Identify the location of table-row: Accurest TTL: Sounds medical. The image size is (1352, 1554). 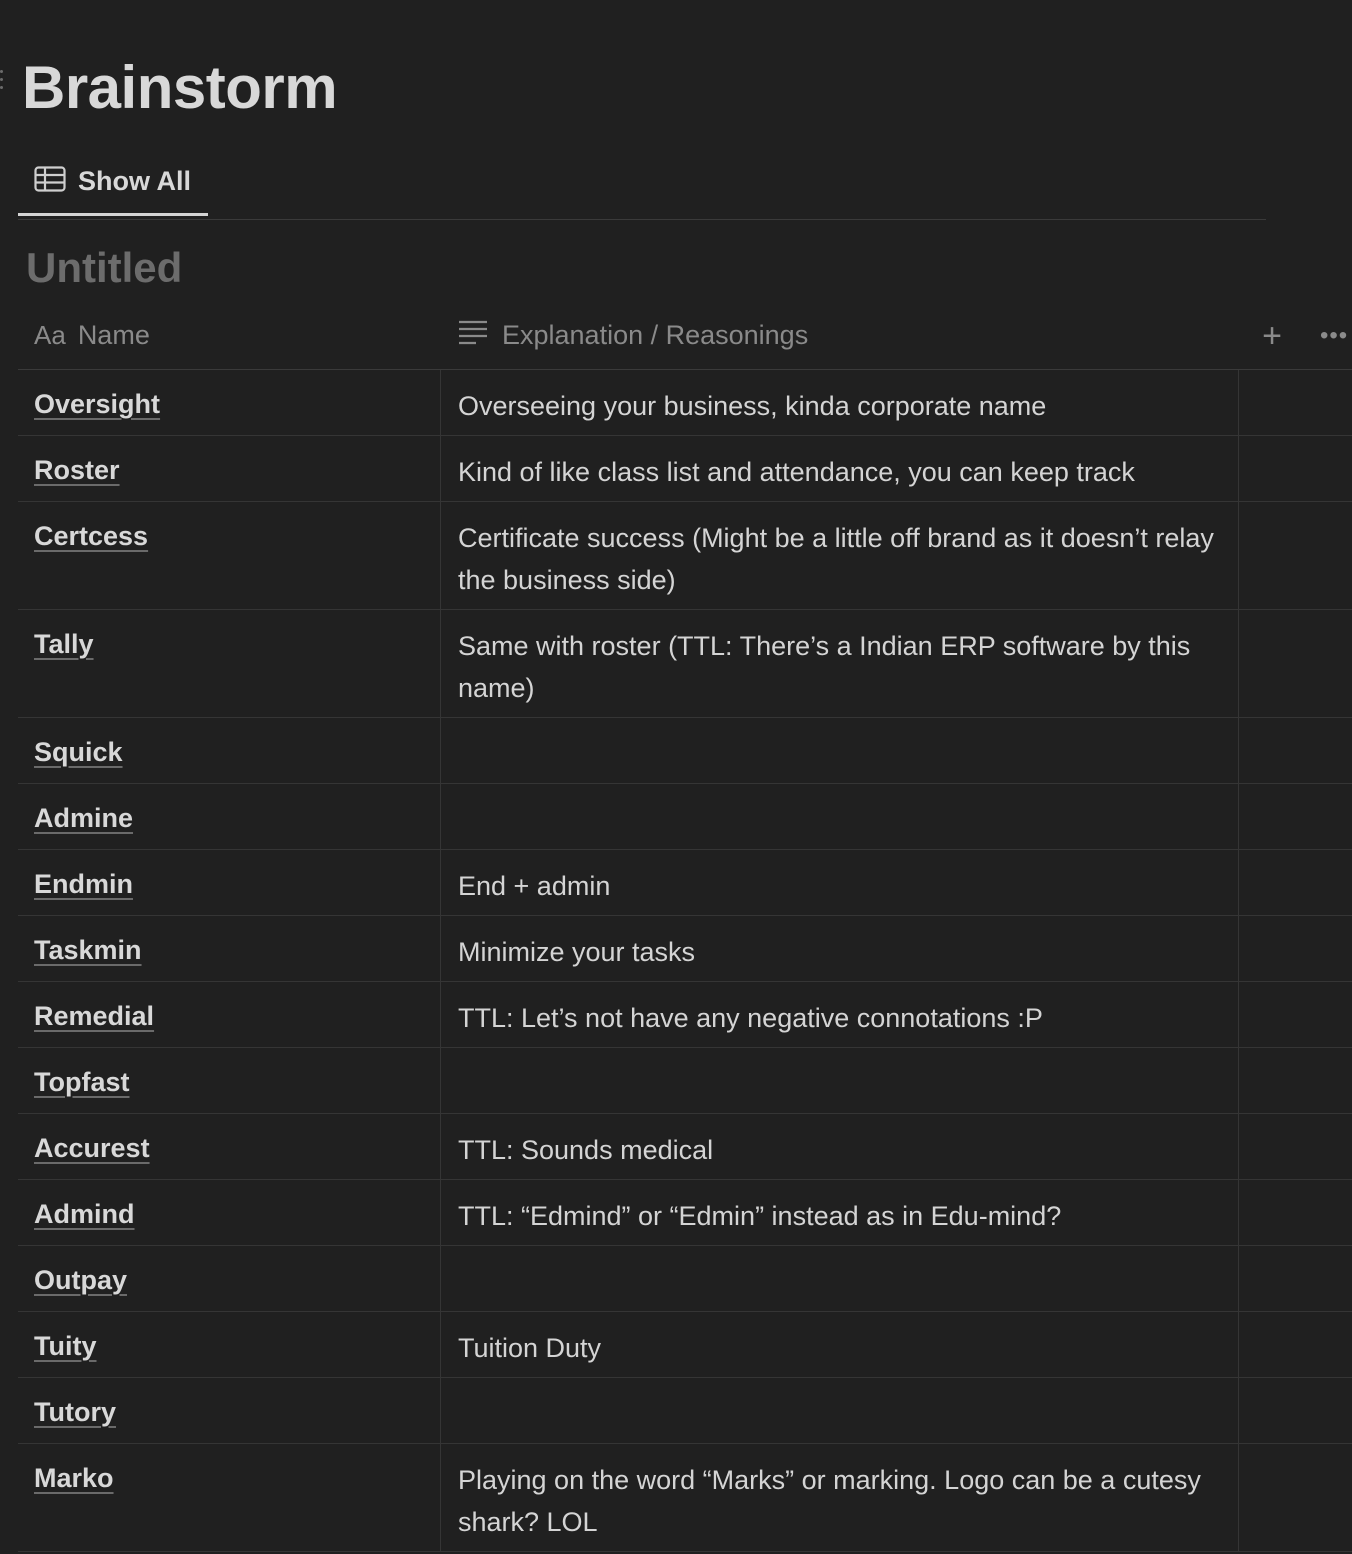
(685, 1147).